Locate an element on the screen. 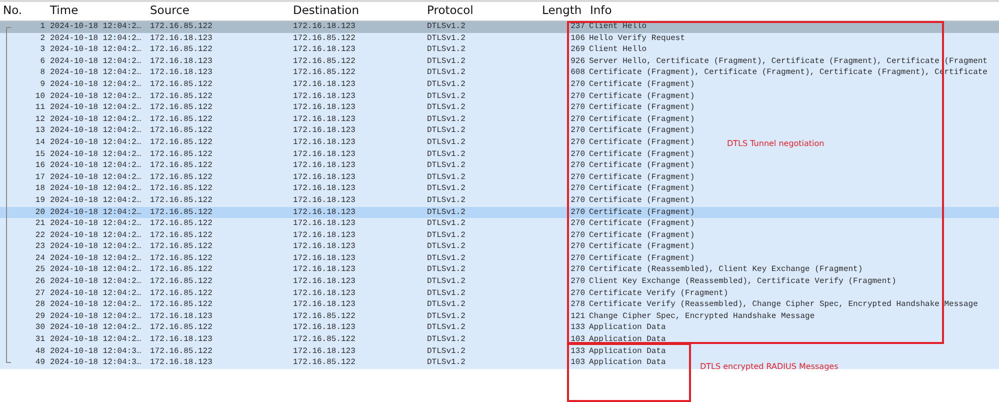 The width and height of the screenshot is (999, 402). packet-row: 28 2024-10-18 12:04:2… 172.16.85.122 172.16.18.123 DTLSv1.2 278 Certificate Verify (Reassembled), Change Cipher Spec, Encrypted Handshake Message is located at coordinates (499, 305).